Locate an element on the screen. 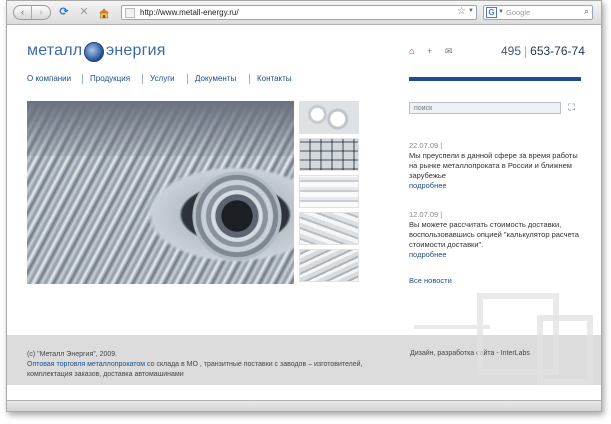 The image size is (611, 424). logo-word-metall: металл is located at coordinates (55, 50).